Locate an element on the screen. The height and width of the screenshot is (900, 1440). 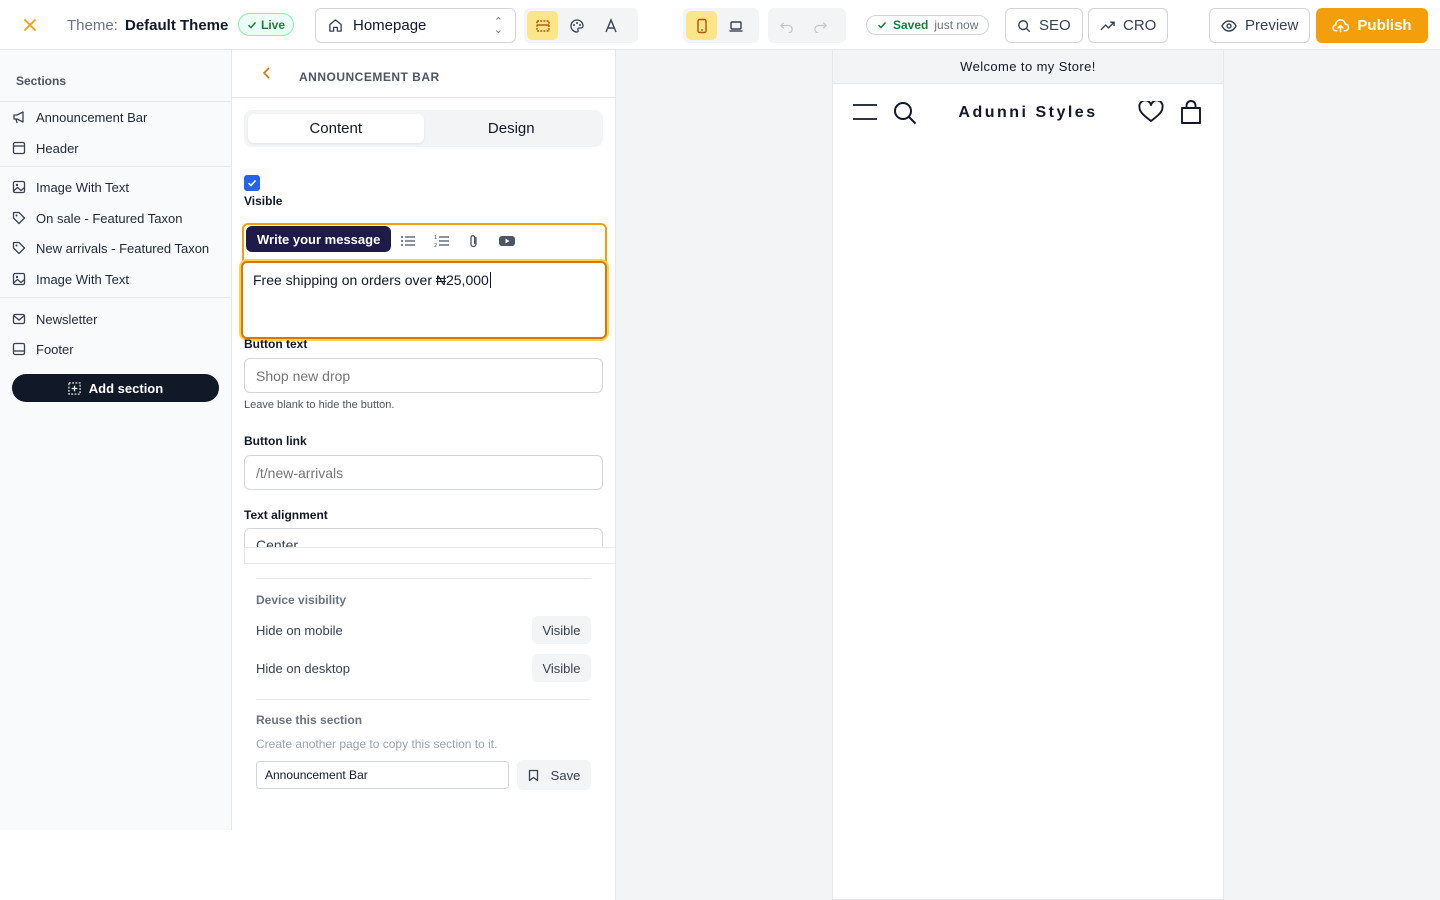
button-text-label: Button text is located at coordinates (276, 344).